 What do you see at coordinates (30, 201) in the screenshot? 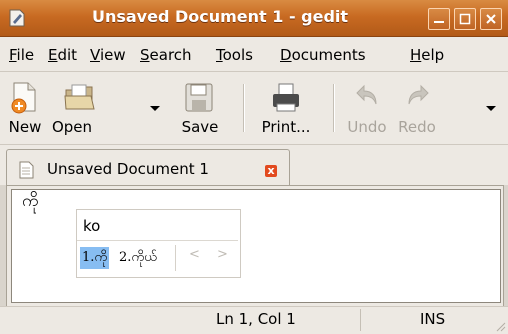
I see `editor-text: ကို` at bounding box center [30, 201].